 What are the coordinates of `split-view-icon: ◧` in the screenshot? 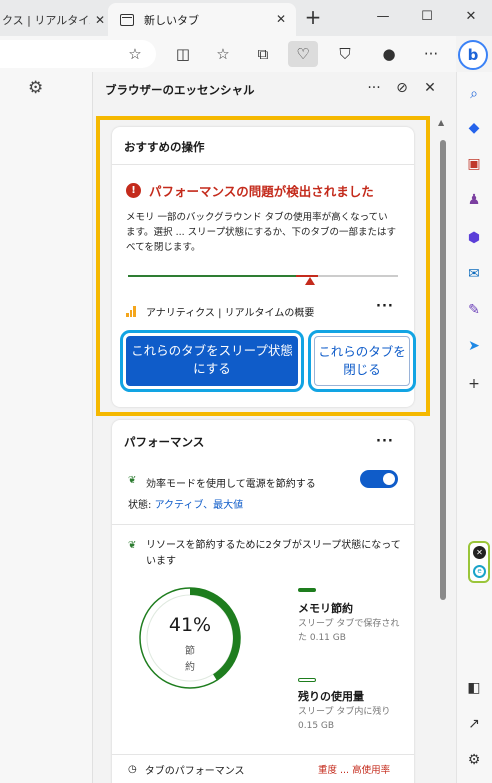 It's located at (474, 688).